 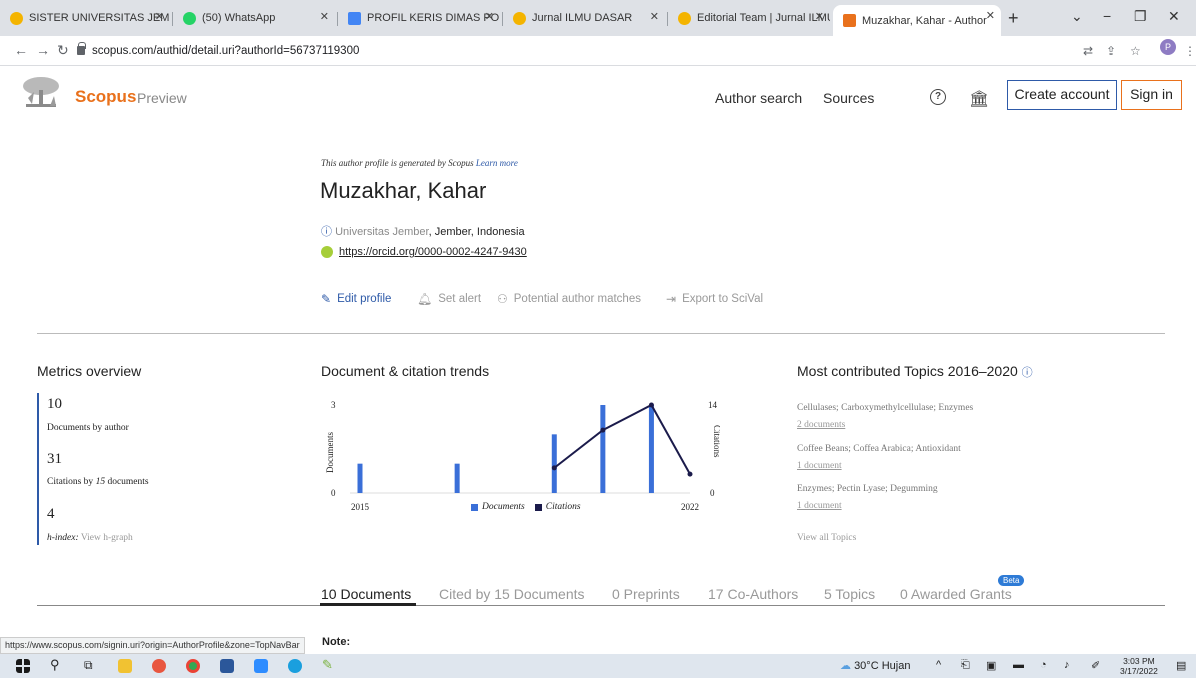 I want to click on legend-documents-label: Documents, so click(x=503, y=507).